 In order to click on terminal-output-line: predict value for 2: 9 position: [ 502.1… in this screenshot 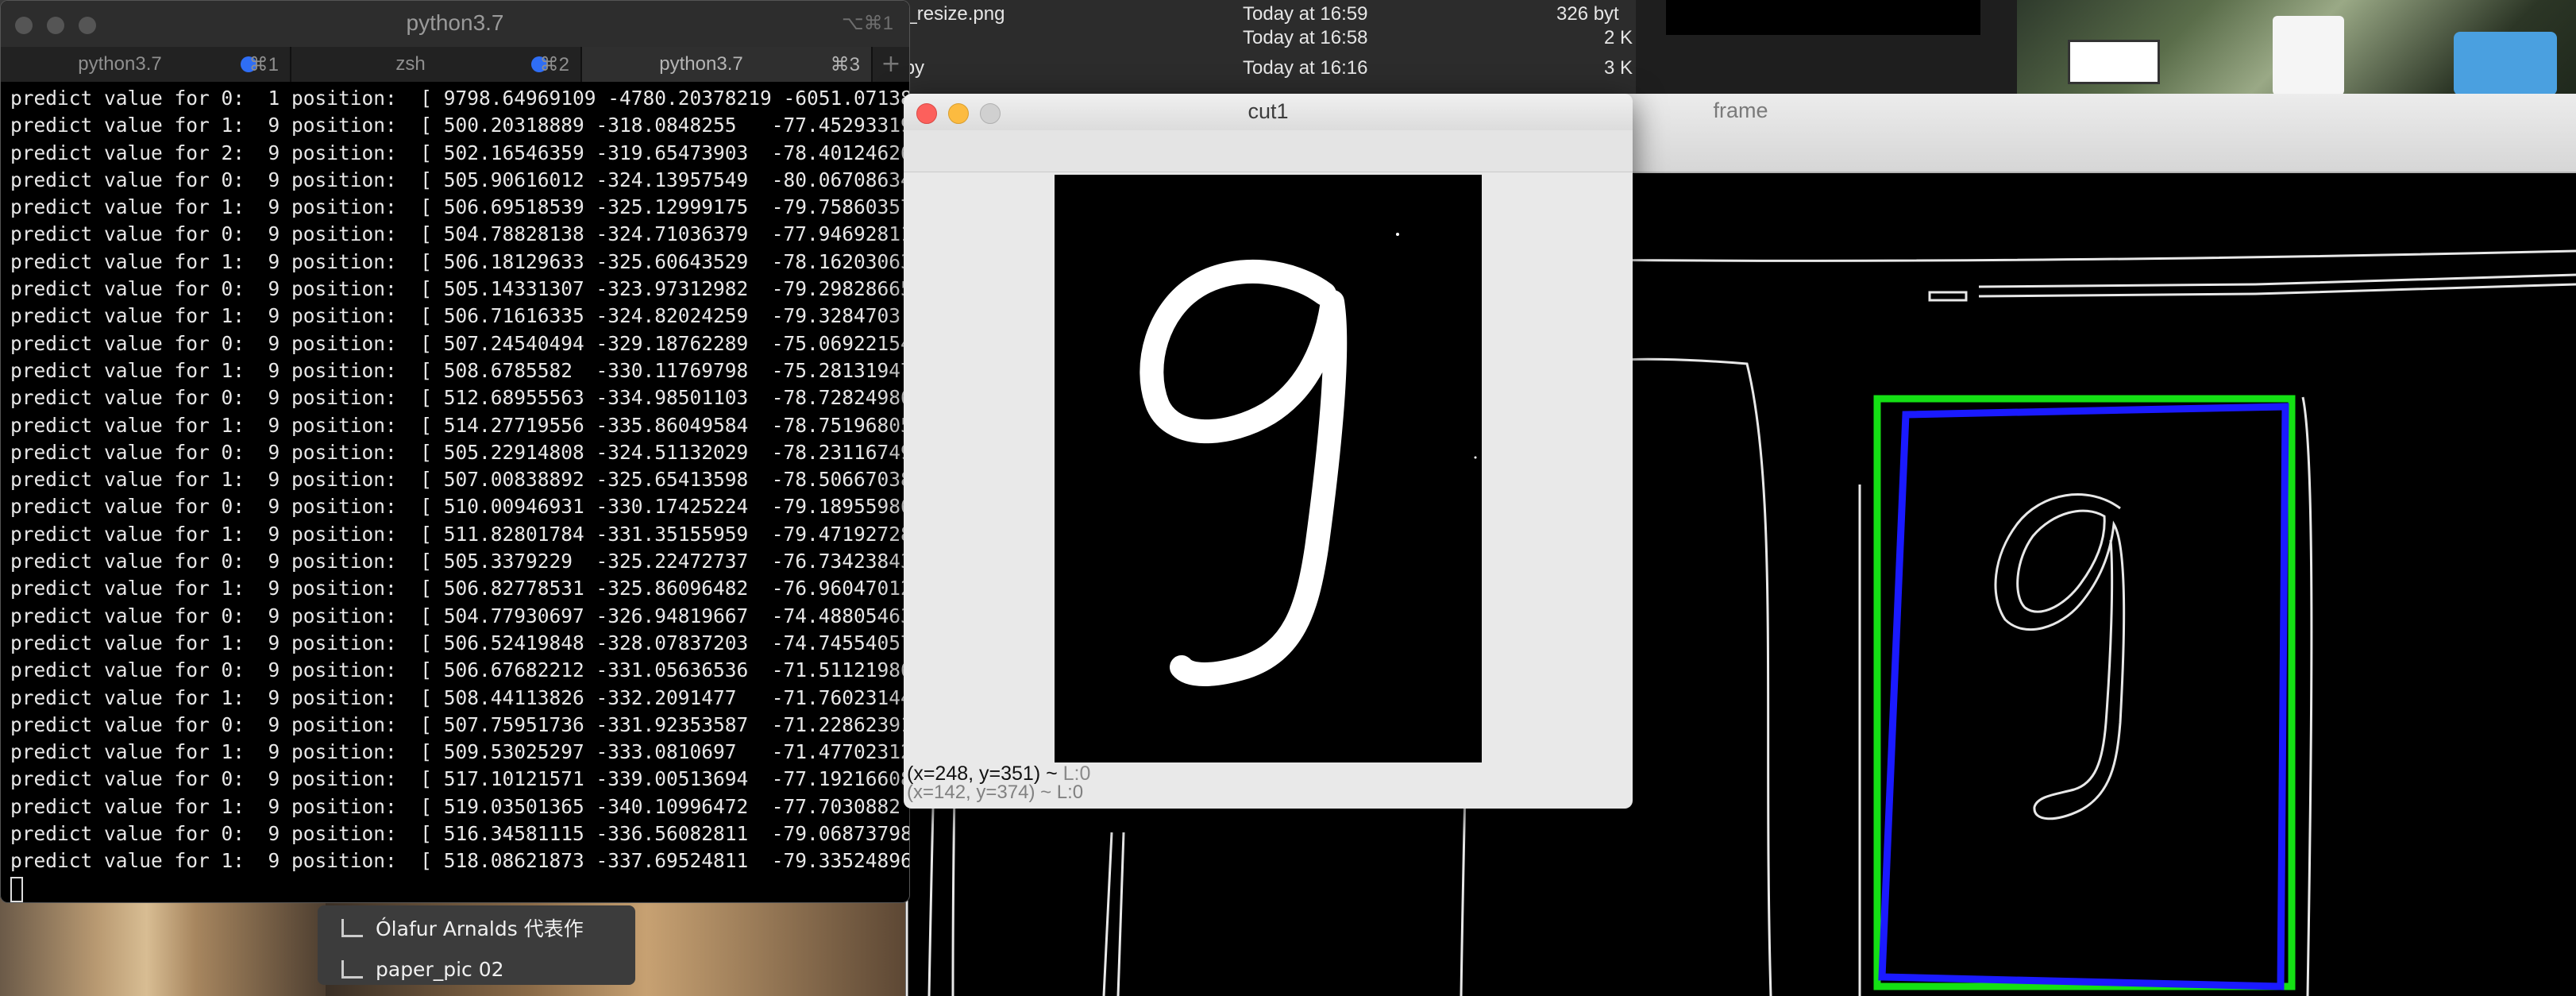, I will do `click(460, 152)`.